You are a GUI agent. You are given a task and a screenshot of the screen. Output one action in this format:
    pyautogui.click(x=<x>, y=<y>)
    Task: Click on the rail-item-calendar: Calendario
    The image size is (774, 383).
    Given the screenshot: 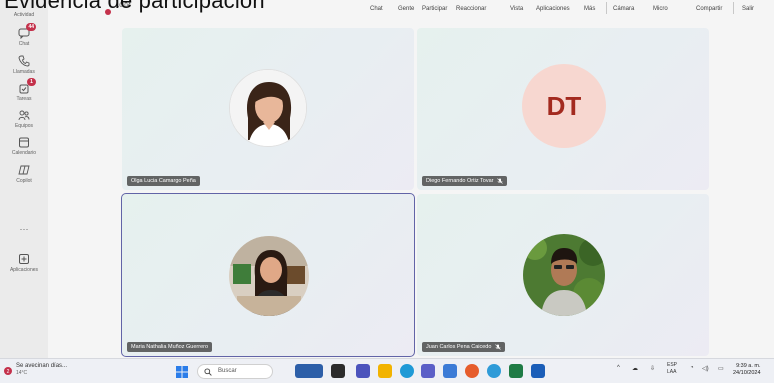 What is the action you would take?
    pyautogui.click(x=24, y=146)
    